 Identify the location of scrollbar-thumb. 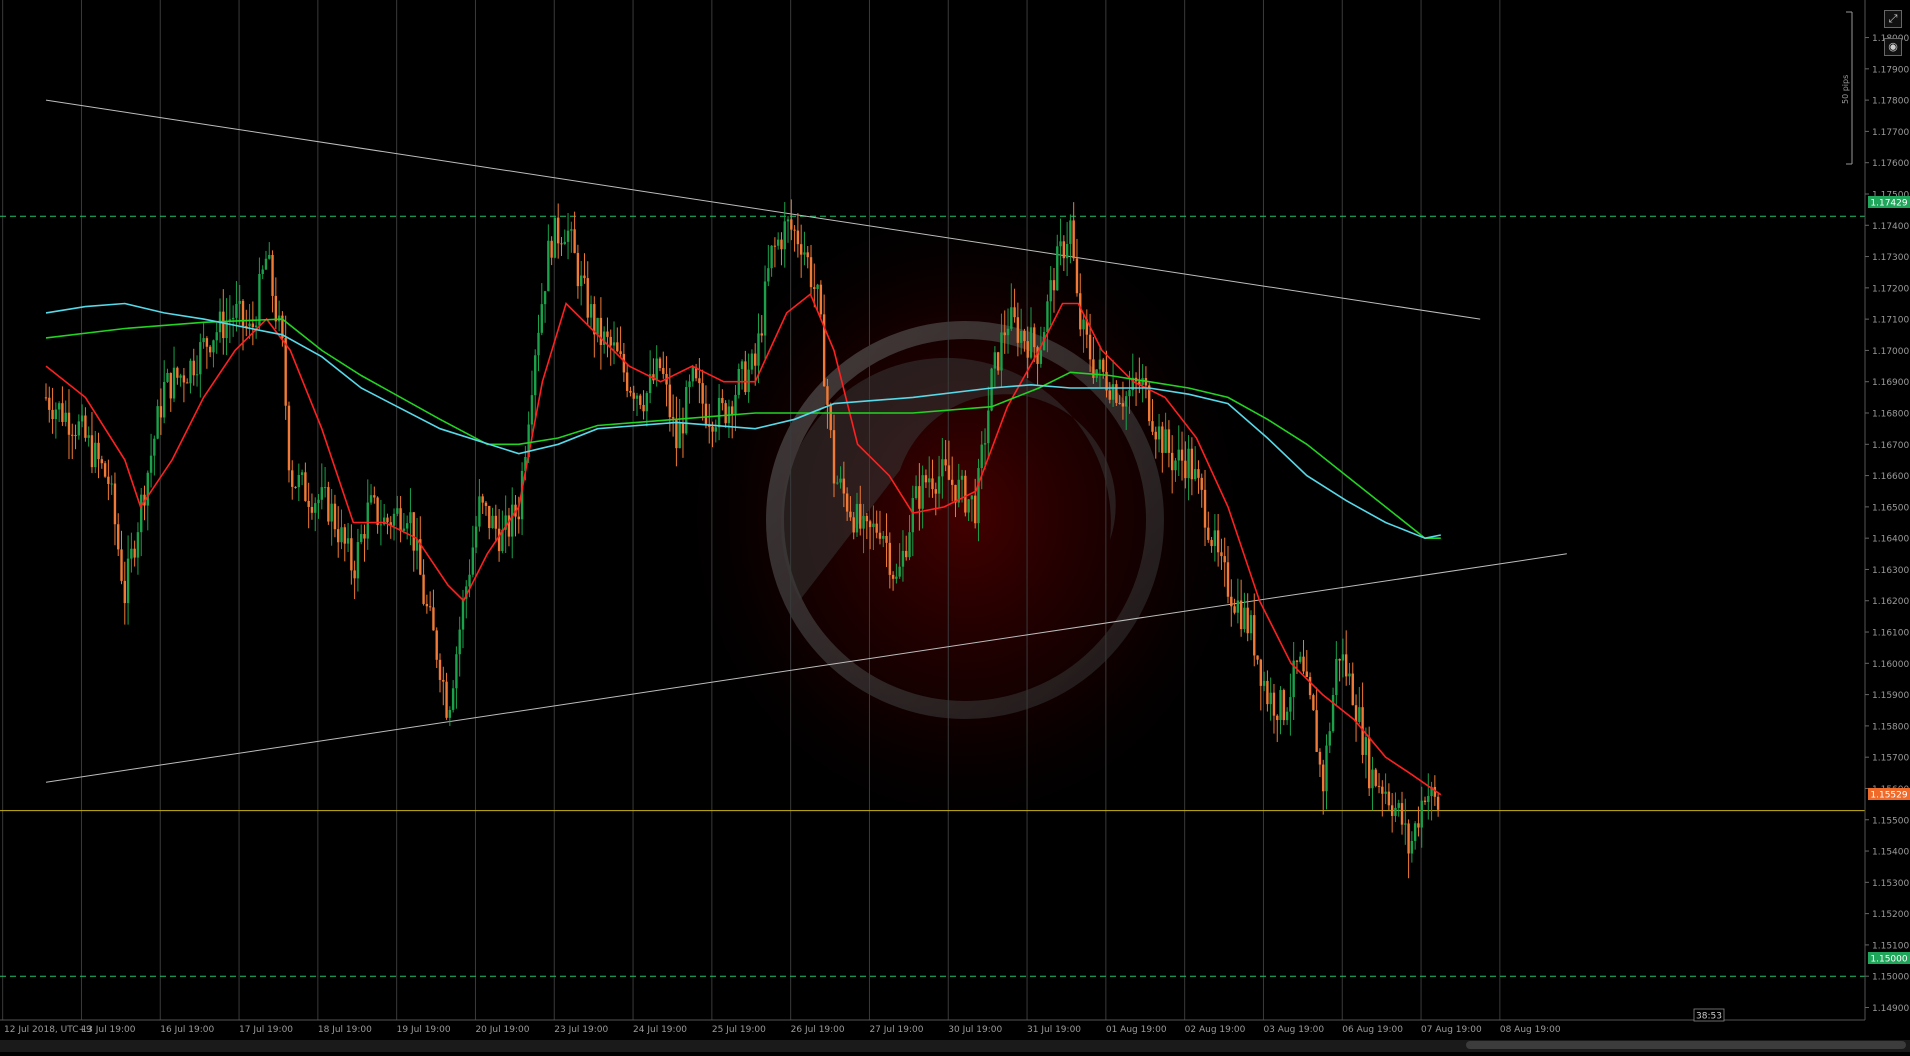
(1686, 1045).